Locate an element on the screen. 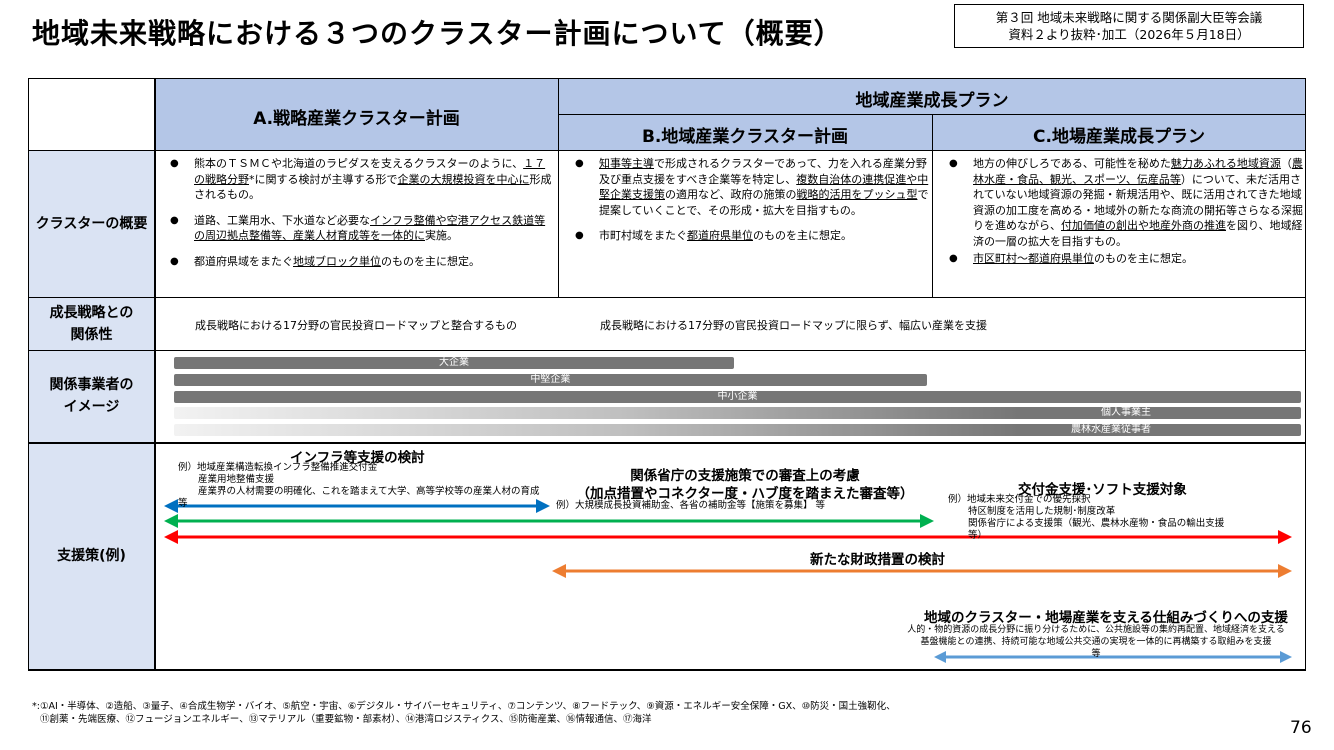 This screenshot has height=750, width=1334. arrow-green is located at coordinates (549, 521).